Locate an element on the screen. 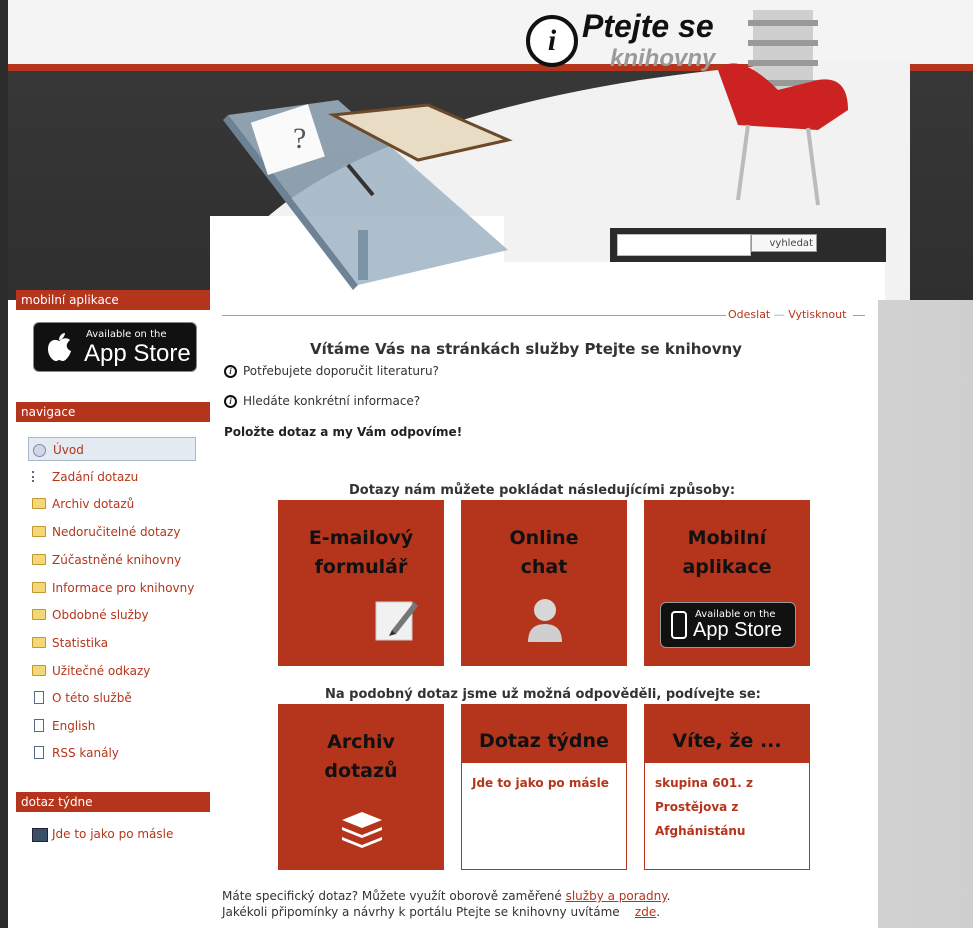 This screenshot has width=973, height=928. page-tools: Odeslat — Vytisknout is located at coordinates (787, 314).